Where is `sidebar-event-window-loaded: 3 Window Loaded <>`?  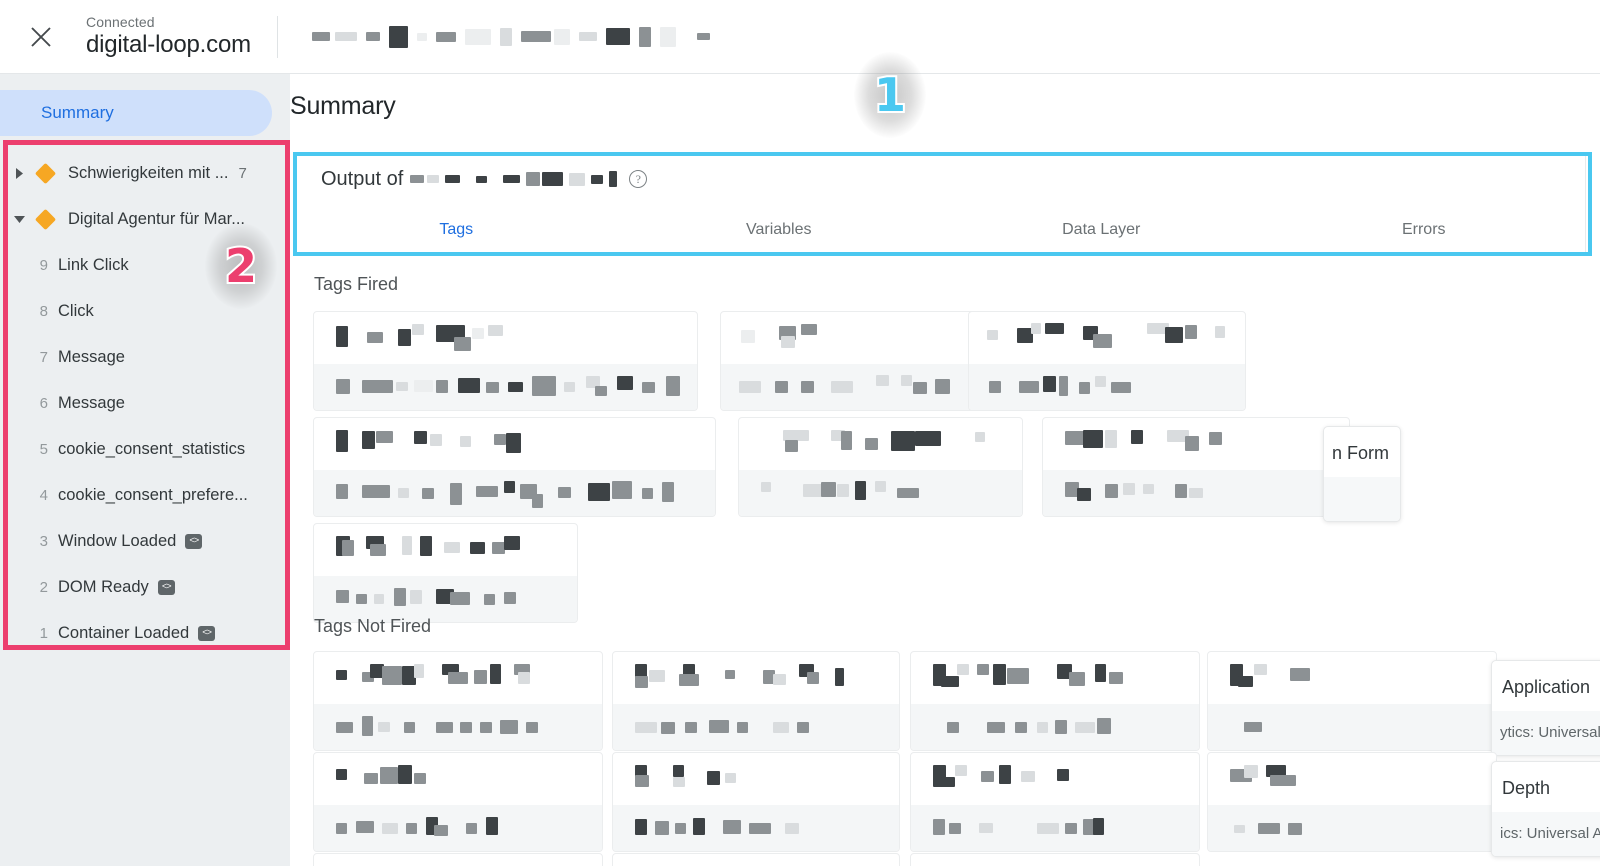 sidebar-event-window-loaded: 3 Window Loaded <> is located at coordinates (145, 541).